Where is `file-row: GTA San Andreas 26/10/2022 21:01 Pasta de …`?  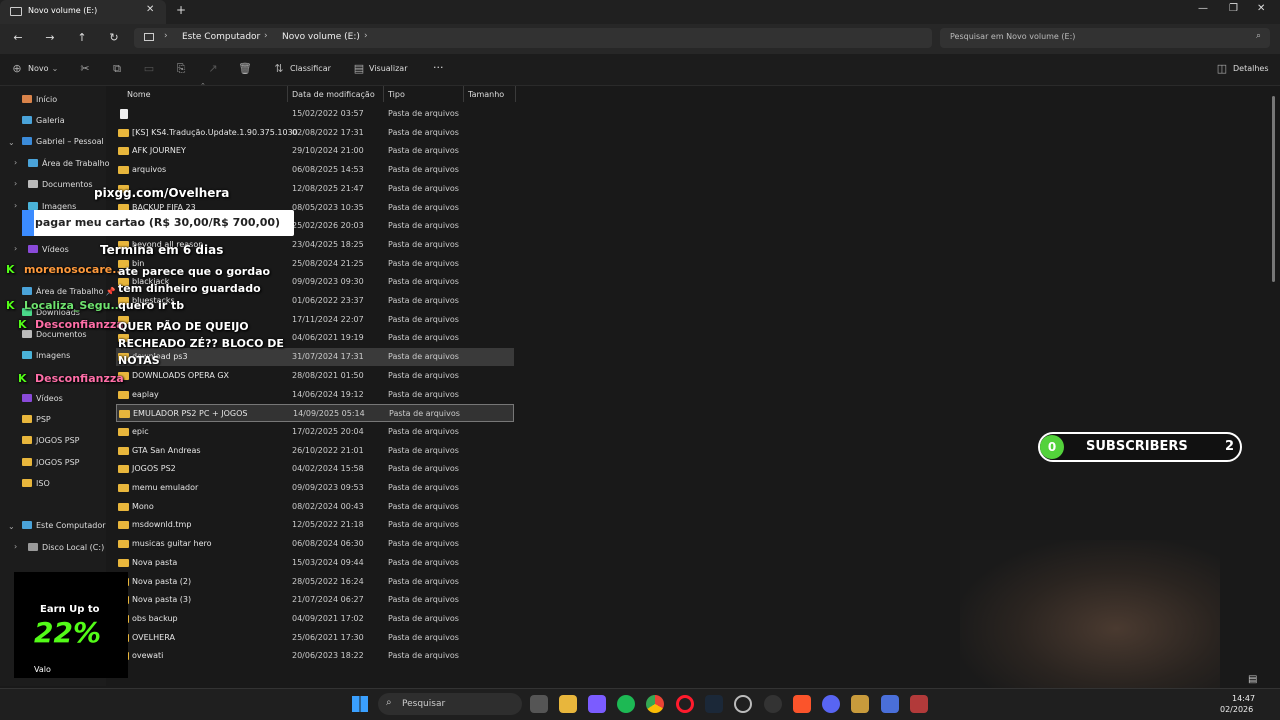 file-row: GTA San Andreas 26/10/2022 21:01 Pasta de … is located at coordinates (315, 451).